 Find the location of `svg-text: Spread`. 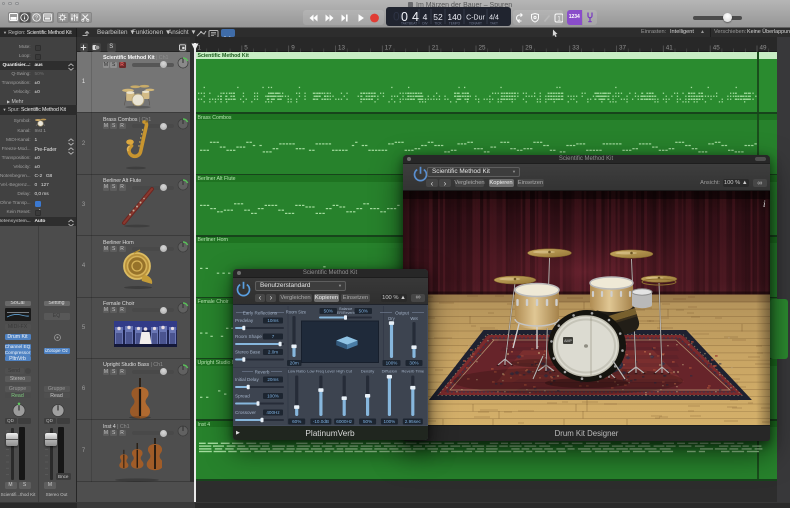

svg-text: Spread is located at coordinates (242, 396).